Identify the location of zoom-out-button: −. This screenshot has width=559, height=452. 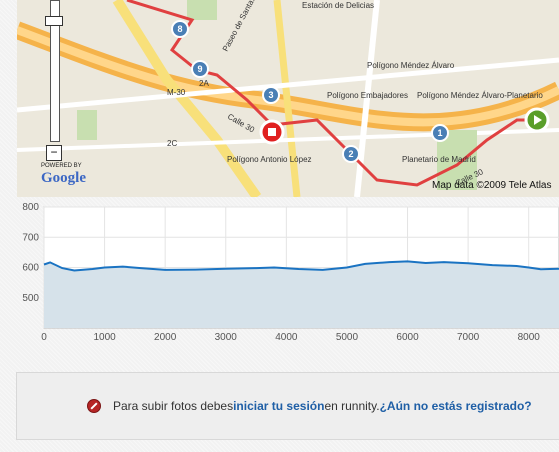
(54, 153).